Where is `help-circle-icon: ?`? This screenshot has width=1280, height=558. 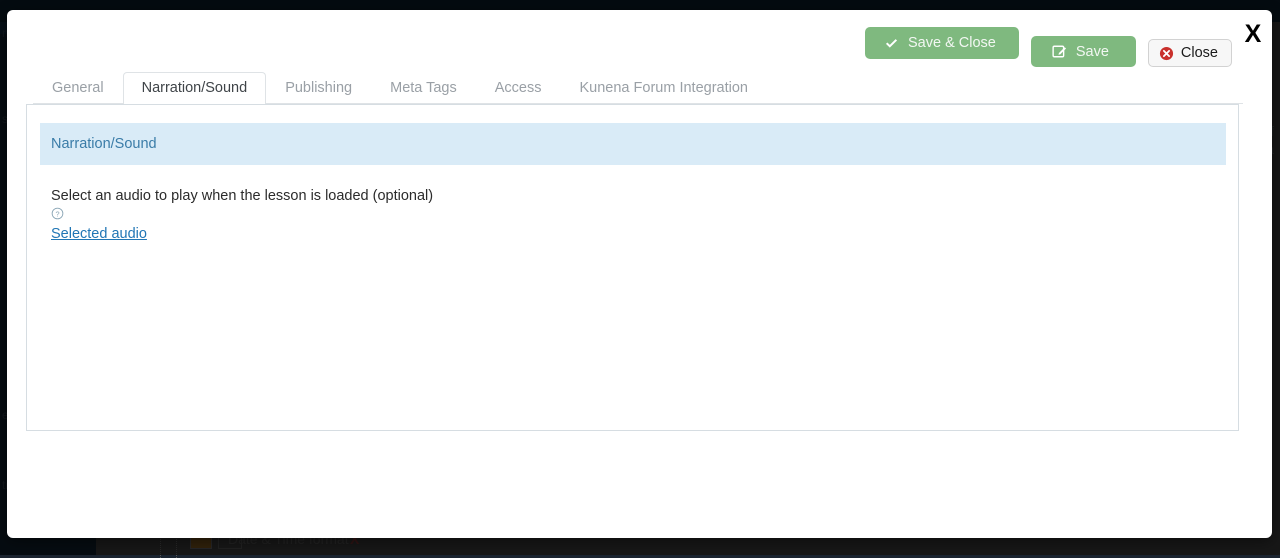
help-circle-icon: ? is located at coordinates (57, 216).